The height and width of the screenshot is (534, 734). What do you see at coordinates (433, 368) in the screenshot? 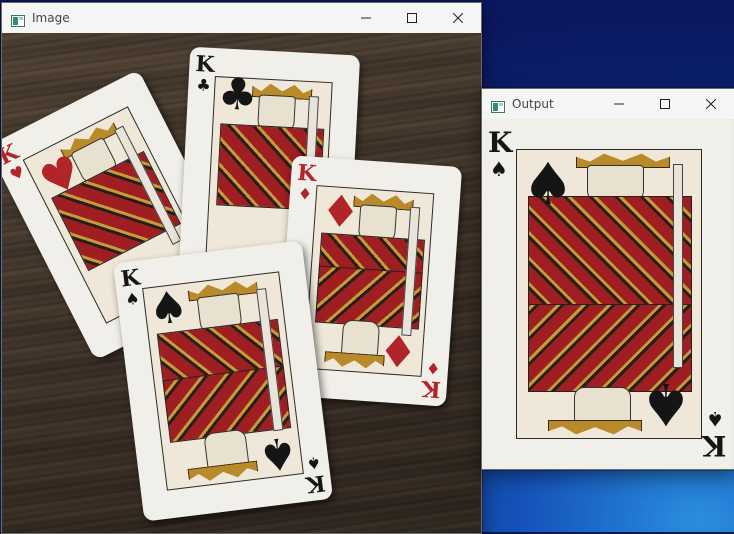
I see `card-suit-pip-bottom: ♦` at bounding box center [433, 368].